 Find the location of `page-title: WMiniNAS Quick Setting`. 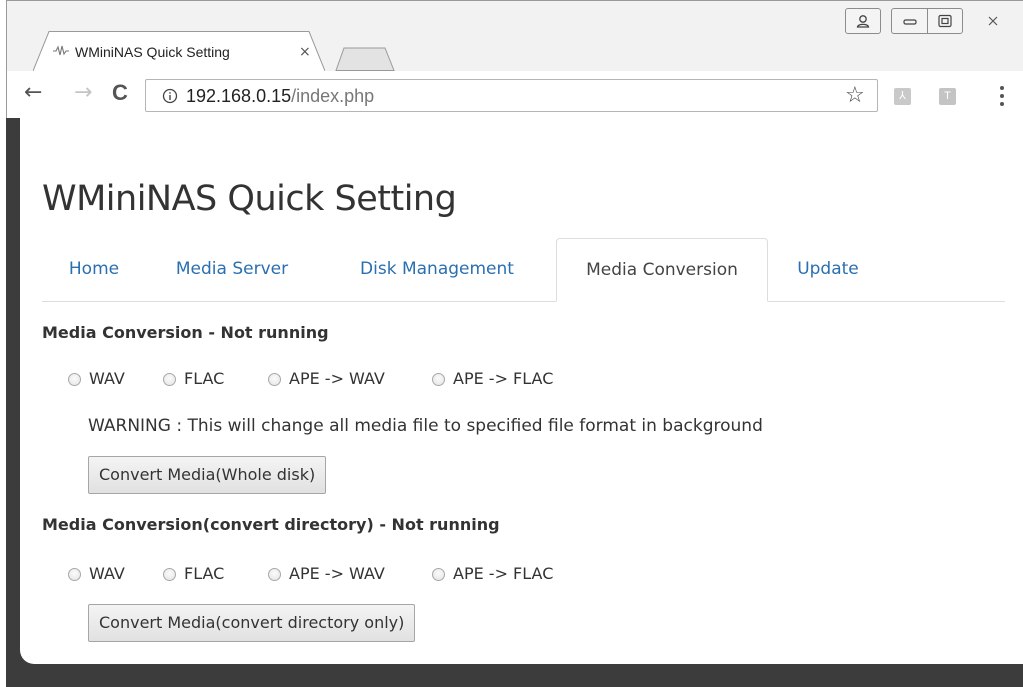

page-title: WMiniNAS Quick Setting is located at coordinates (249, 199).